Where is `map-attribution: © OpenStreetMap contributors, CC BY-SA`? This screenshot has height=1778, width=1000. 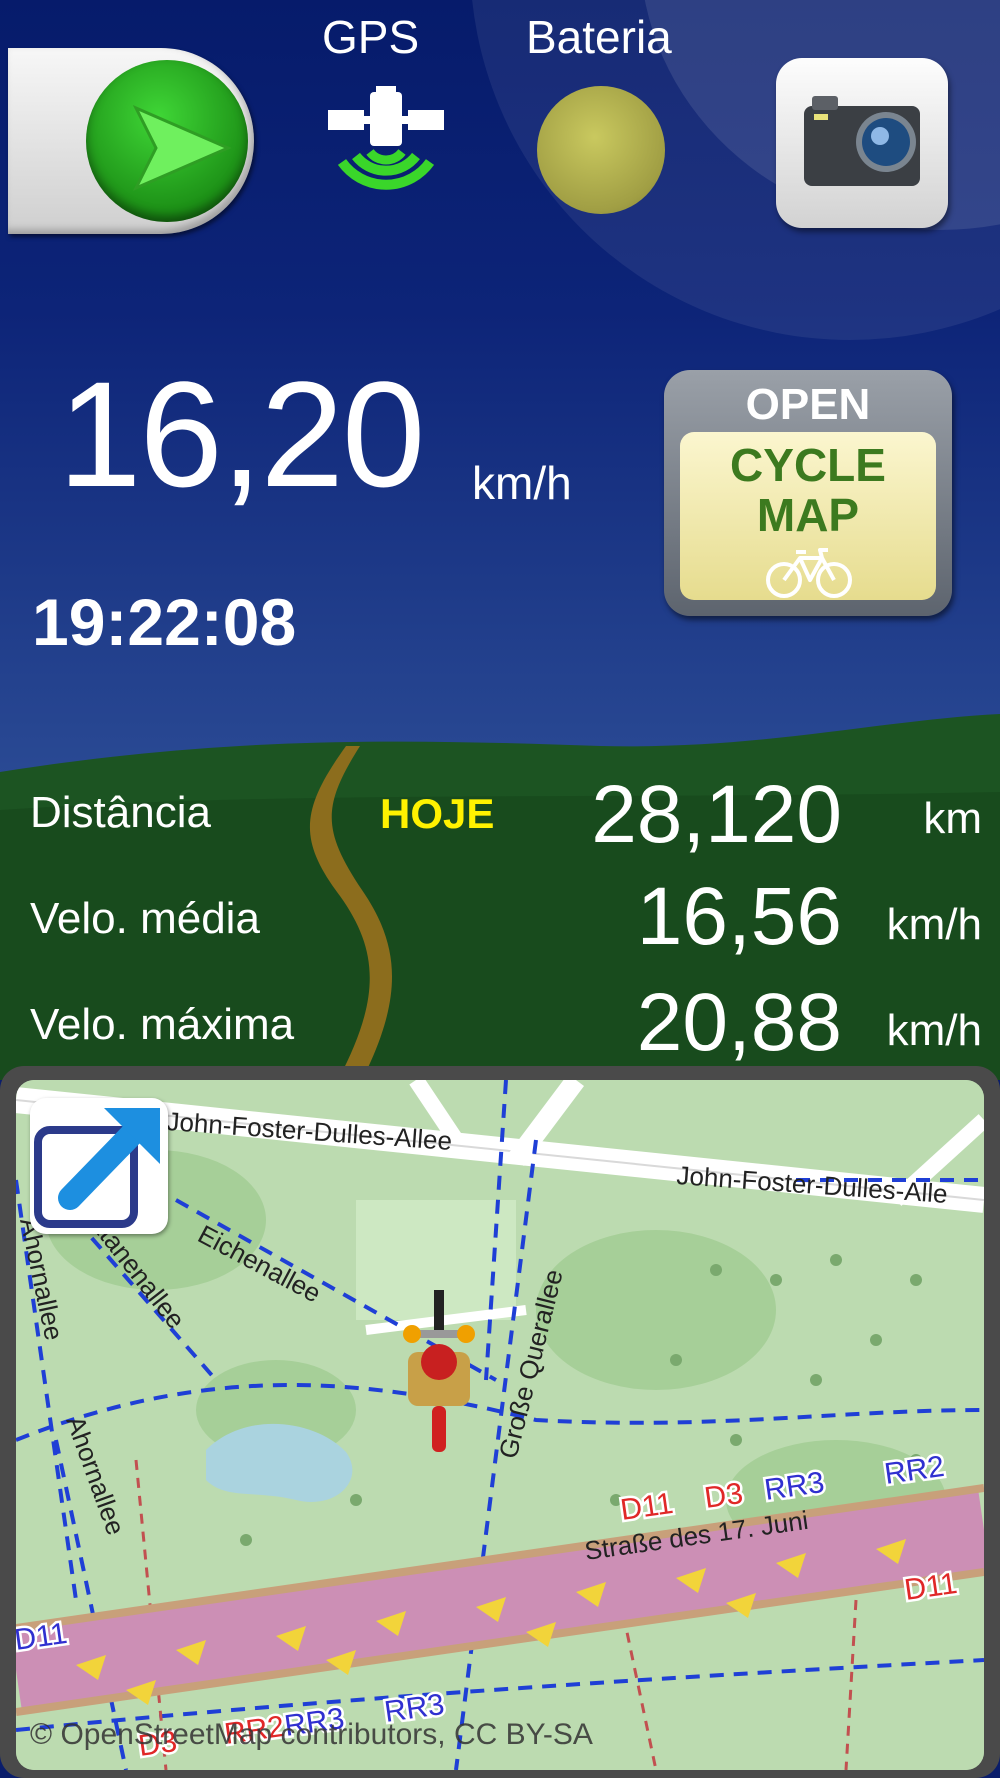
map-attribution: © OpenStreetMap contributors, CC BY-SA is located at coordinates (311, 1734).